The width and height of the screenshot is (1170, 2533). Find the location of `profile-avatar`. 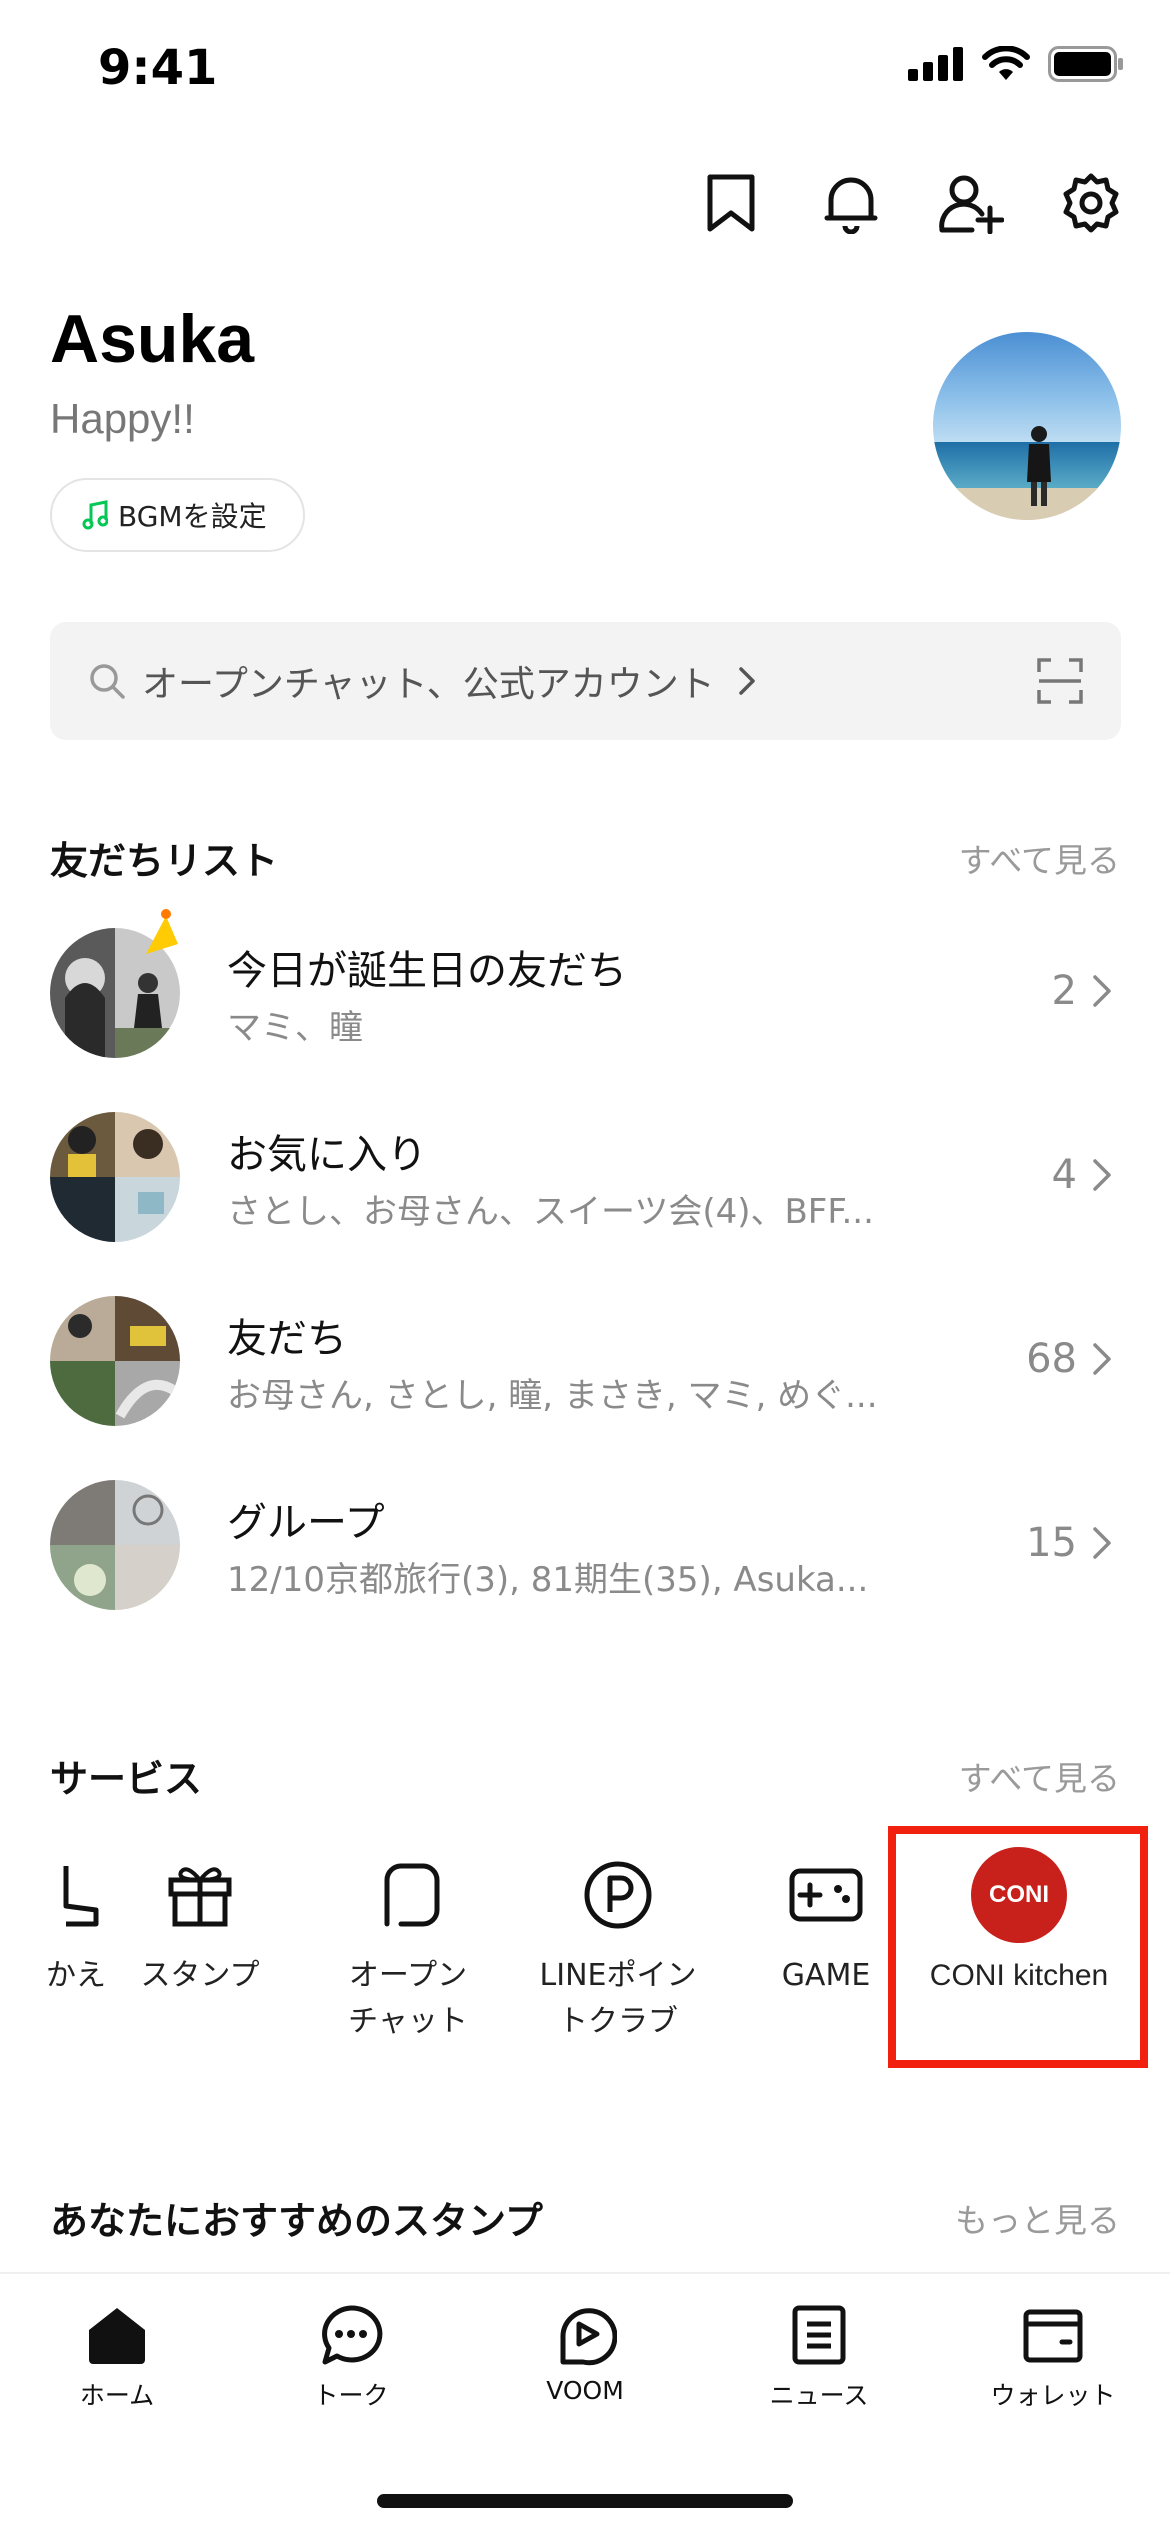

profile-avatar is located at coordinates (1027, 426).